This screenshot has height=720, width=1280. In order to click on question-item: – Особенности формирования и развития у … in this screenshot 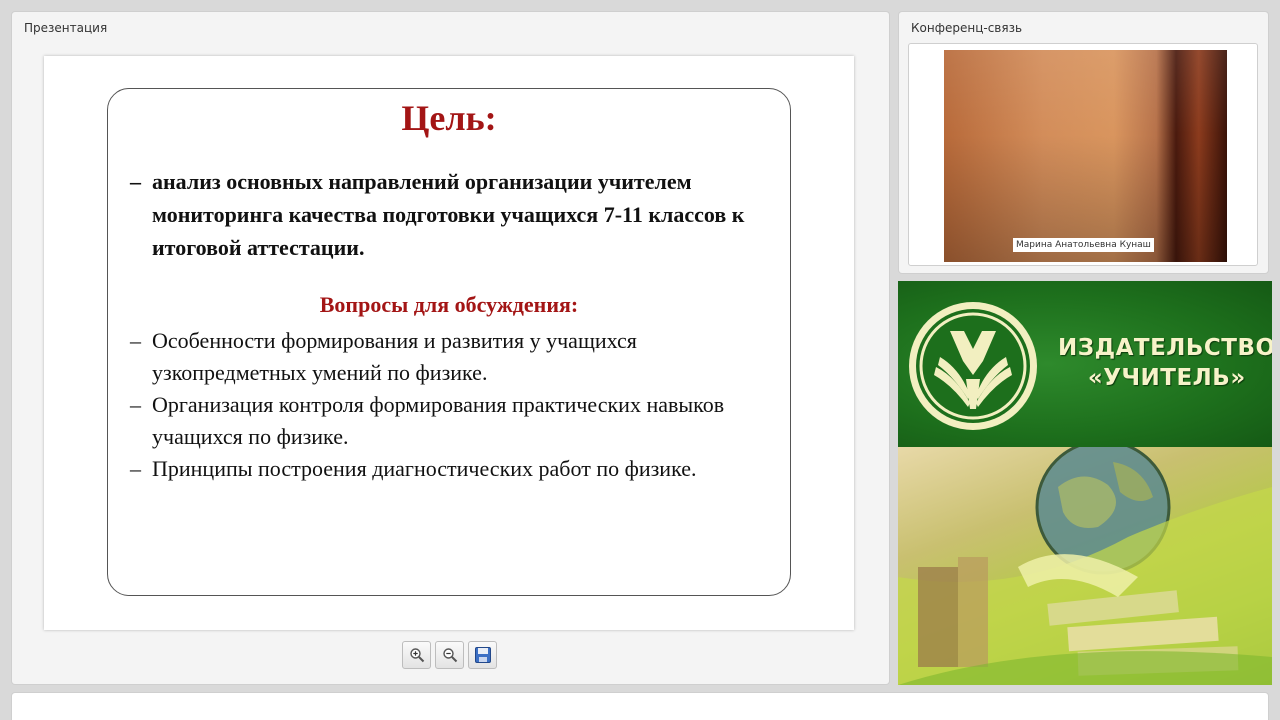, I will do `click(450, 357)`.